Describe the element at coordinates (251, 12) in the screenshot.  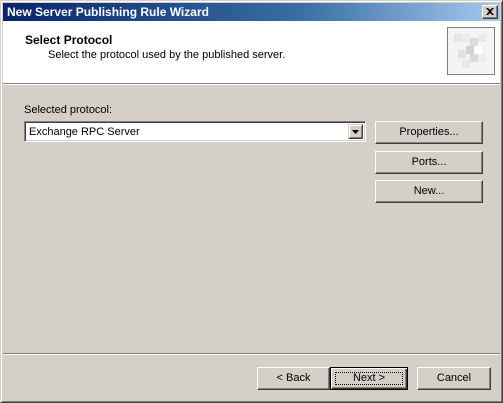
I see `title-bar: New Server Publishing Rule Wizard` at that location.